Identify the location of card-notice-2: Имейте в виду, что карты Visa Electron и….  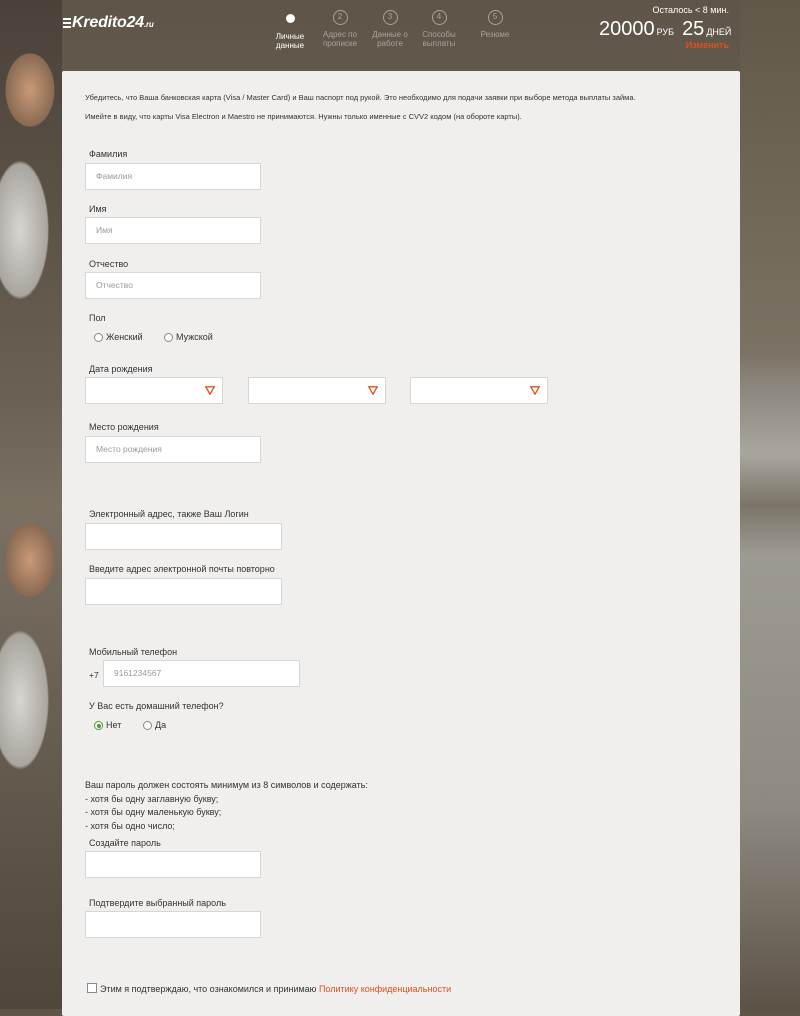
(303, 116).